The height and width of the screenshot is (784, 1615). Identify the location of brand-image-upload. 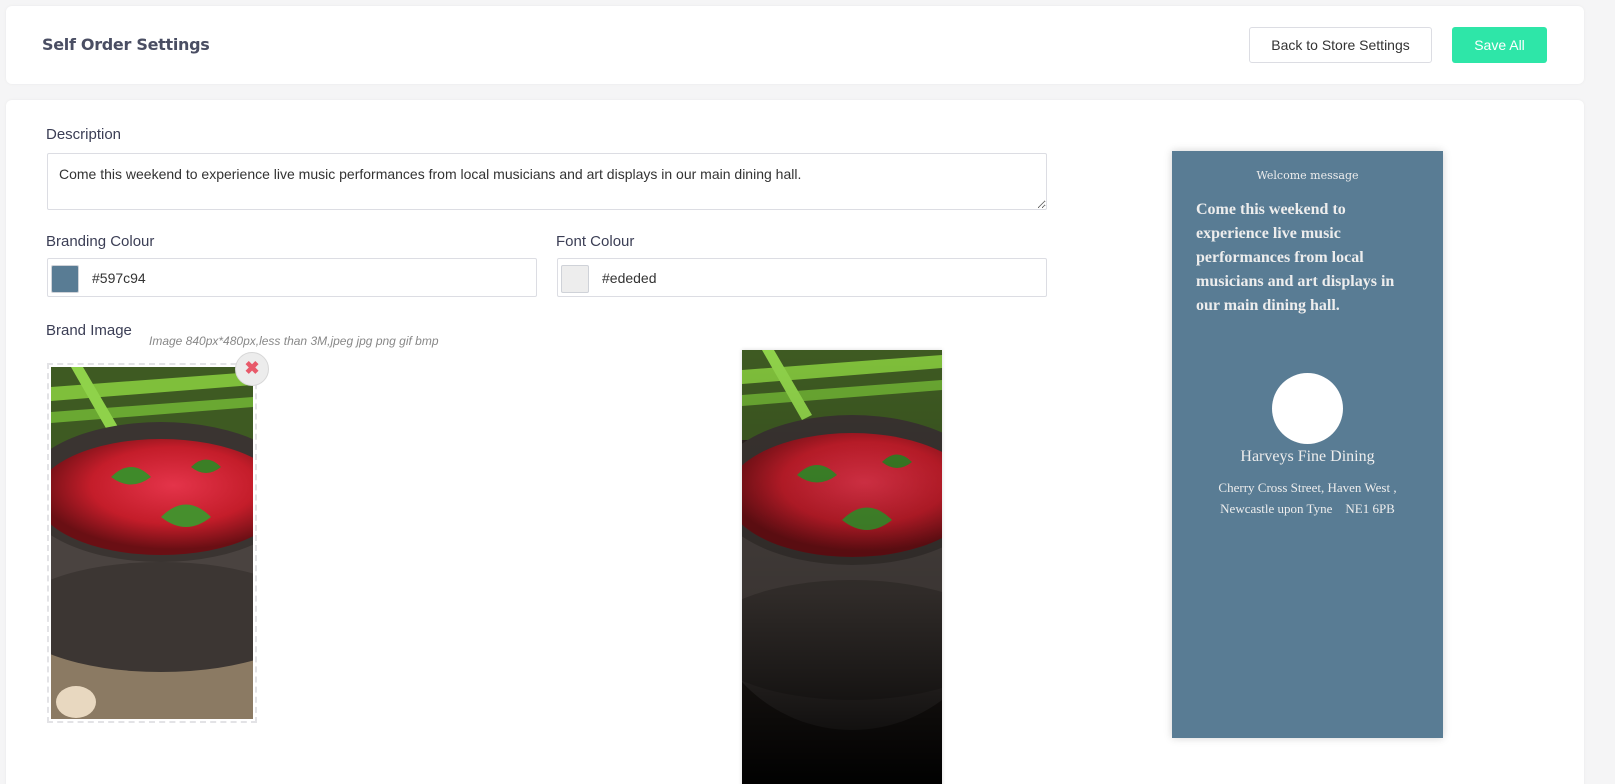
(161, 543).